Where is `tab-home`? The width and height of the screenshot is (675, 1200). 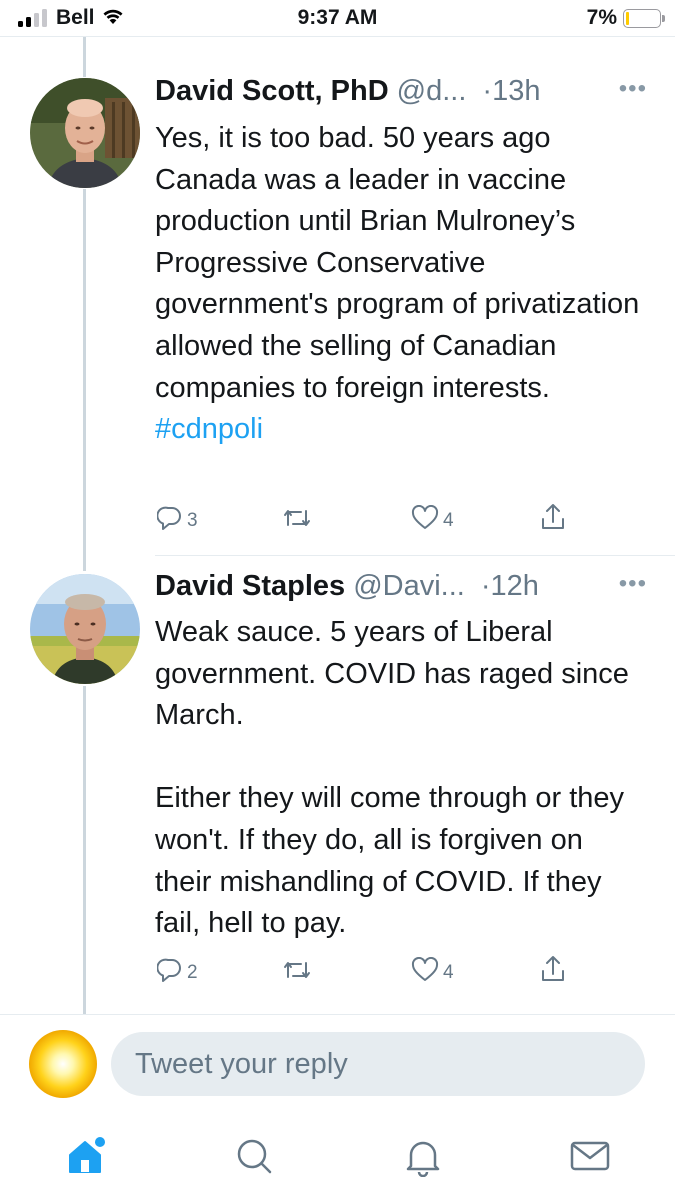
tab-home is located at coordinates (86, 1158).